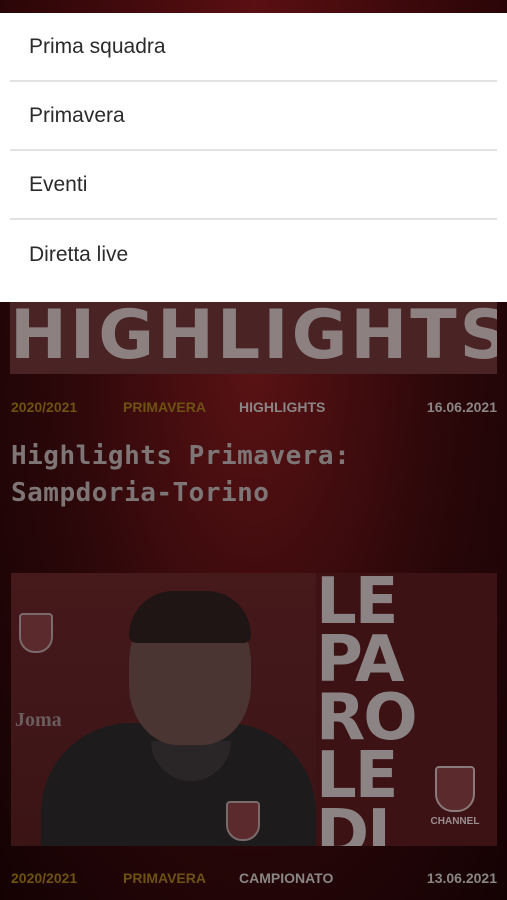  Describe the element at coordinates (253, 254) in the screenshot. I see `menu-item-diretta-live: Diretta live` at that location.